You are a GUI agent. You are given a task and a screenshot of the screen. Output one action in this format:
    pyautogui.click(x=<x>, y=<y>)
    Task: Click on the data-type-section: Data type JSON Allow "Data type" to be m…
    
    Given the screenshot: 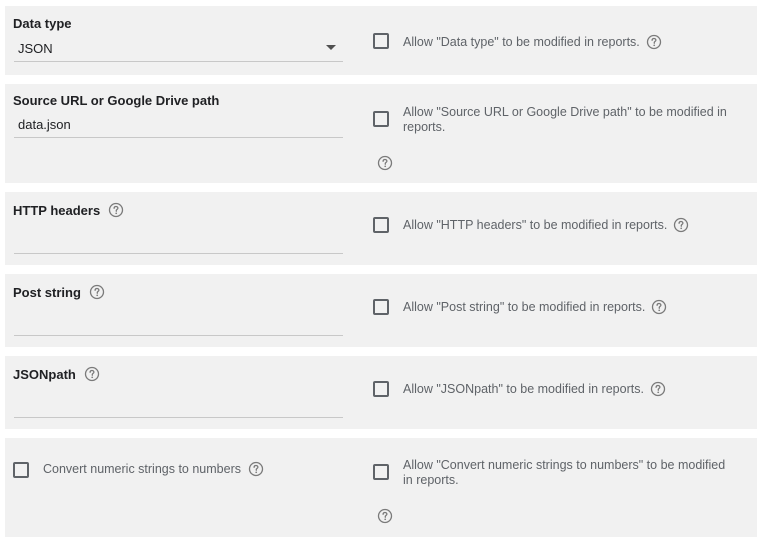 What is the action you would take?
    pyautogui.click(x=381, y=40)
    